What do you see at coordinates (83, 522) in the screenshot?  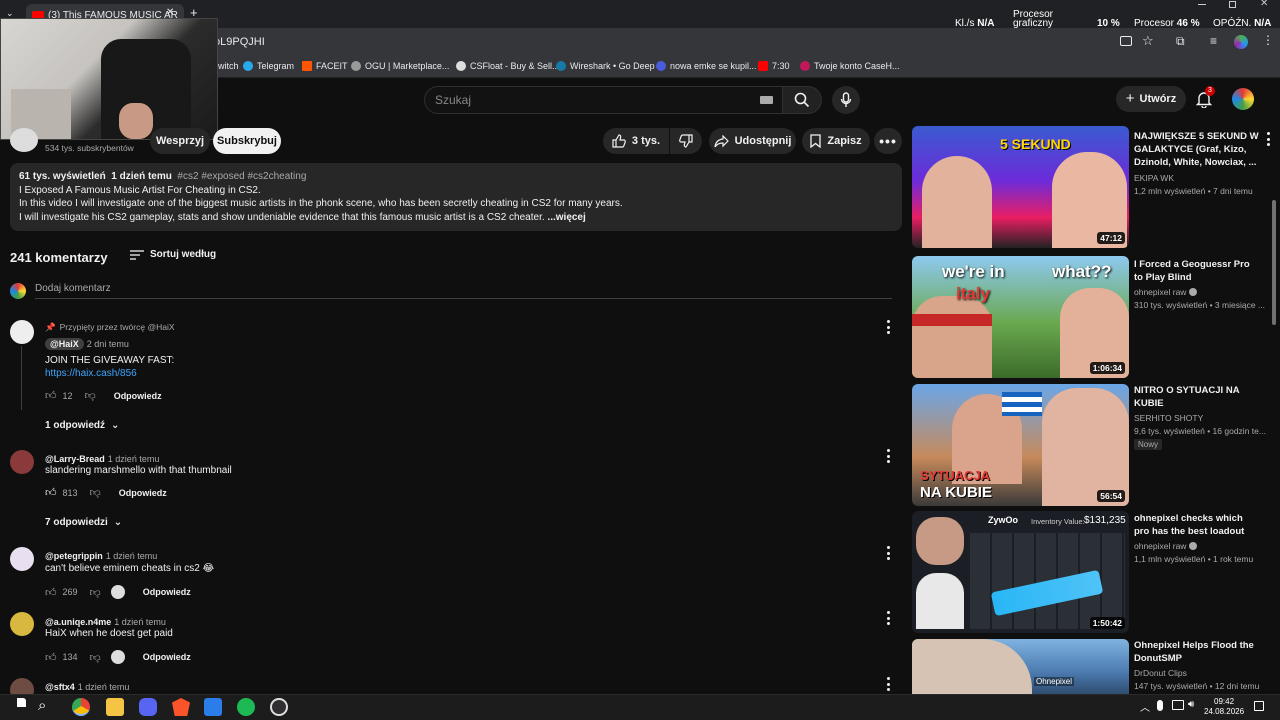 I see `replies-toggle: 7 odpowiedzi ⌄` at bounding box center [83, 522].